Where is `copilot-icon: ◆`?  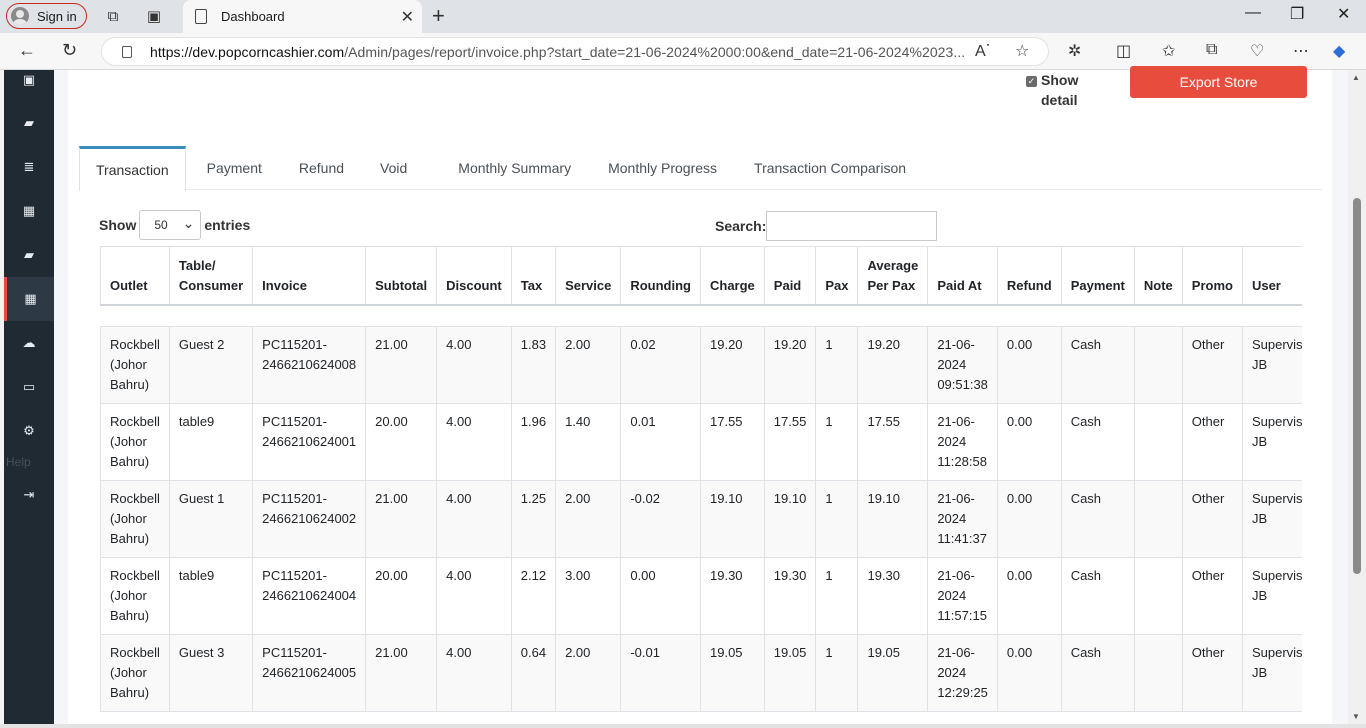 copilot-icon: ◆ is located at coordinates (1339, 51).